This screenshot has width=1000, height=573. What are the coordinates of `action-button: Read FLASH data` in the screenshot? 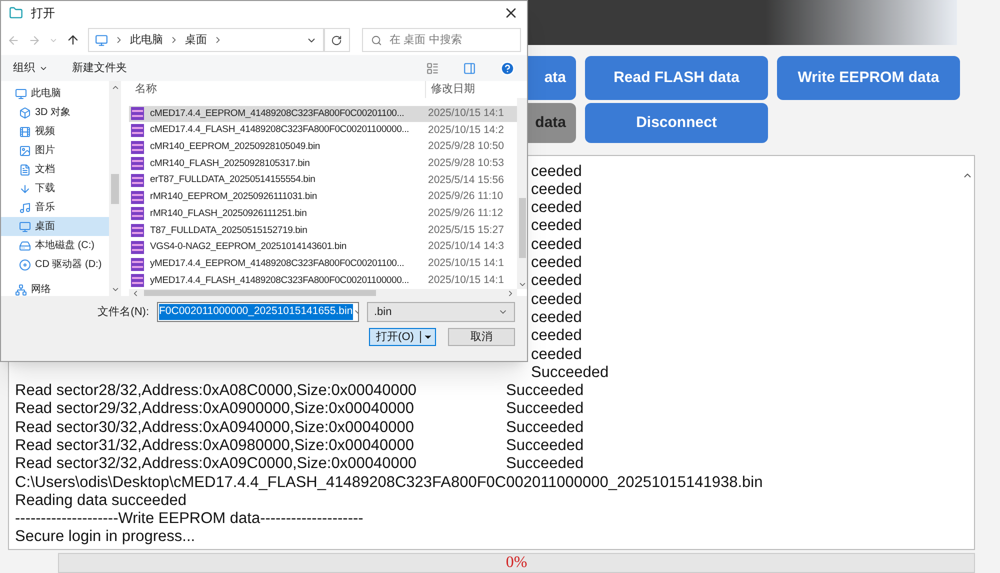 It's located at (676, 78).